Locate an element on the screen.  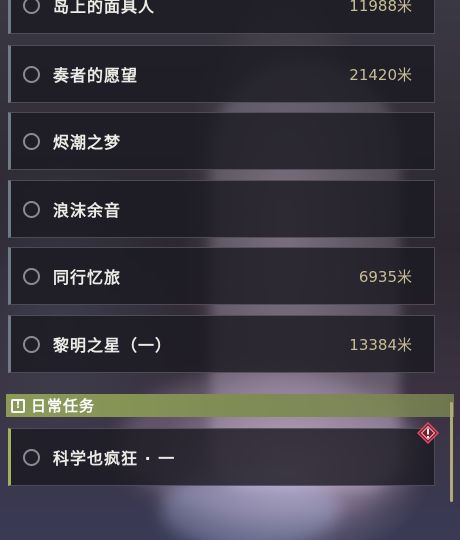
quest-name: 黎明之星（一） is located at coordinates (113, 345).